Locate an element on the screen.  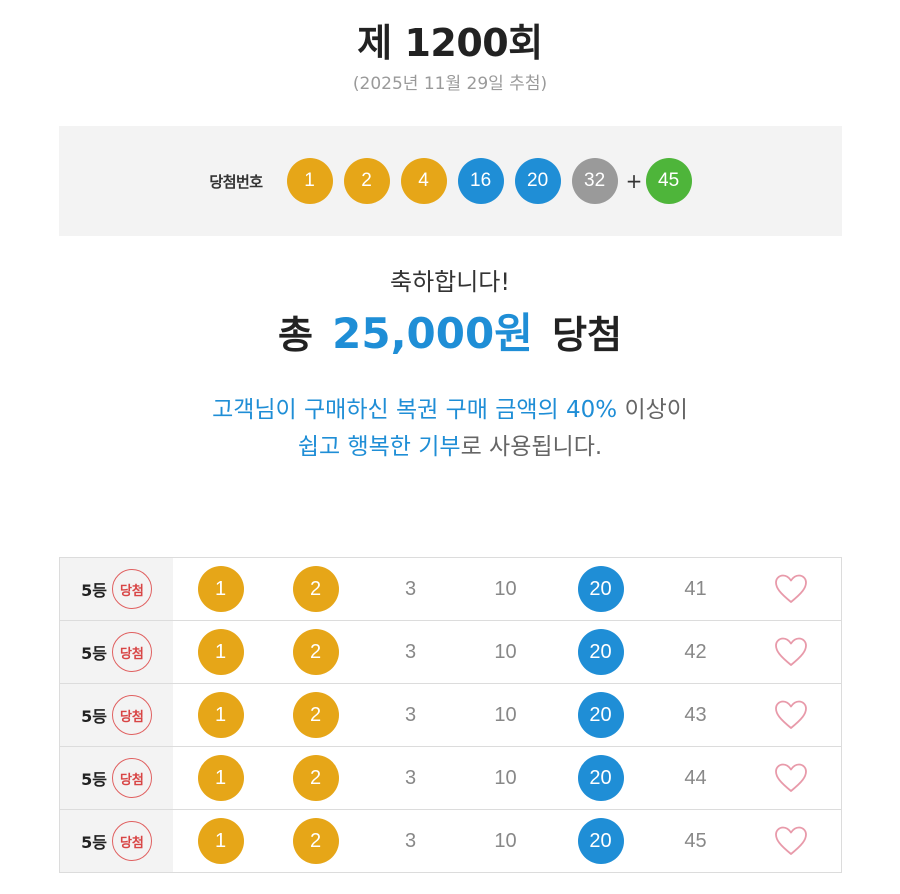
winning-numbers-panel: 당첨번호 1 2 4 16 20 32 + 45 is located at coordinates (450, 181).